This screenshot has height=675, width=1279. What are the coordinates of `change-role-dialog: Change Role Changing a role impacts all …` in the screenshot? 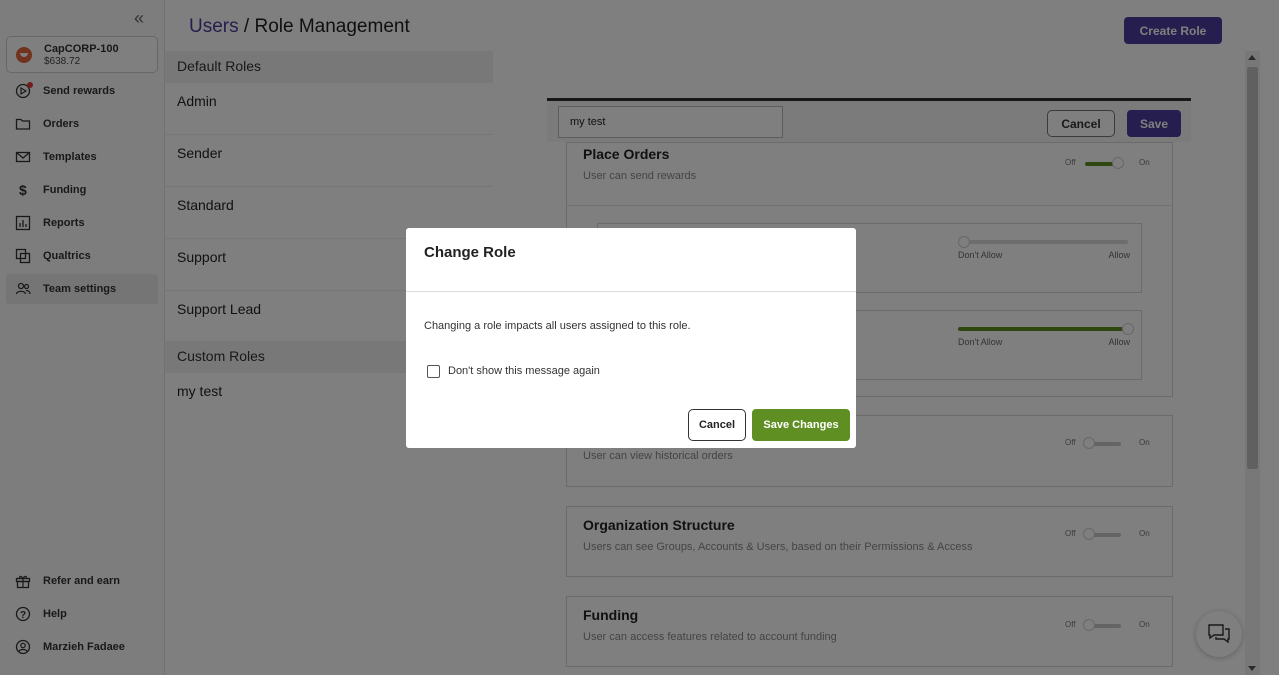 It's located at (631, 338).